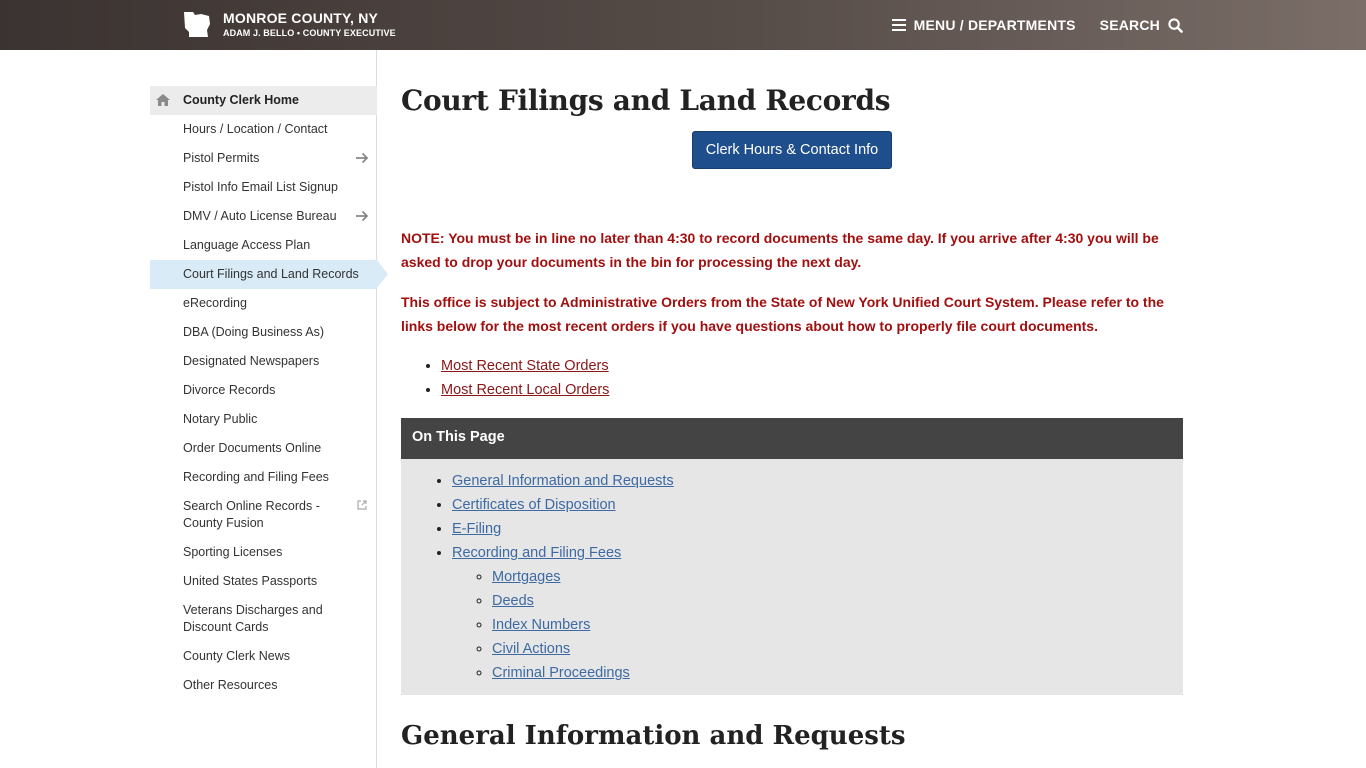  What do you see at coordinates (220, 419) in the screenshot?
I see `sidebar-item-label: Notary Public` at bounding box center [220, 419].